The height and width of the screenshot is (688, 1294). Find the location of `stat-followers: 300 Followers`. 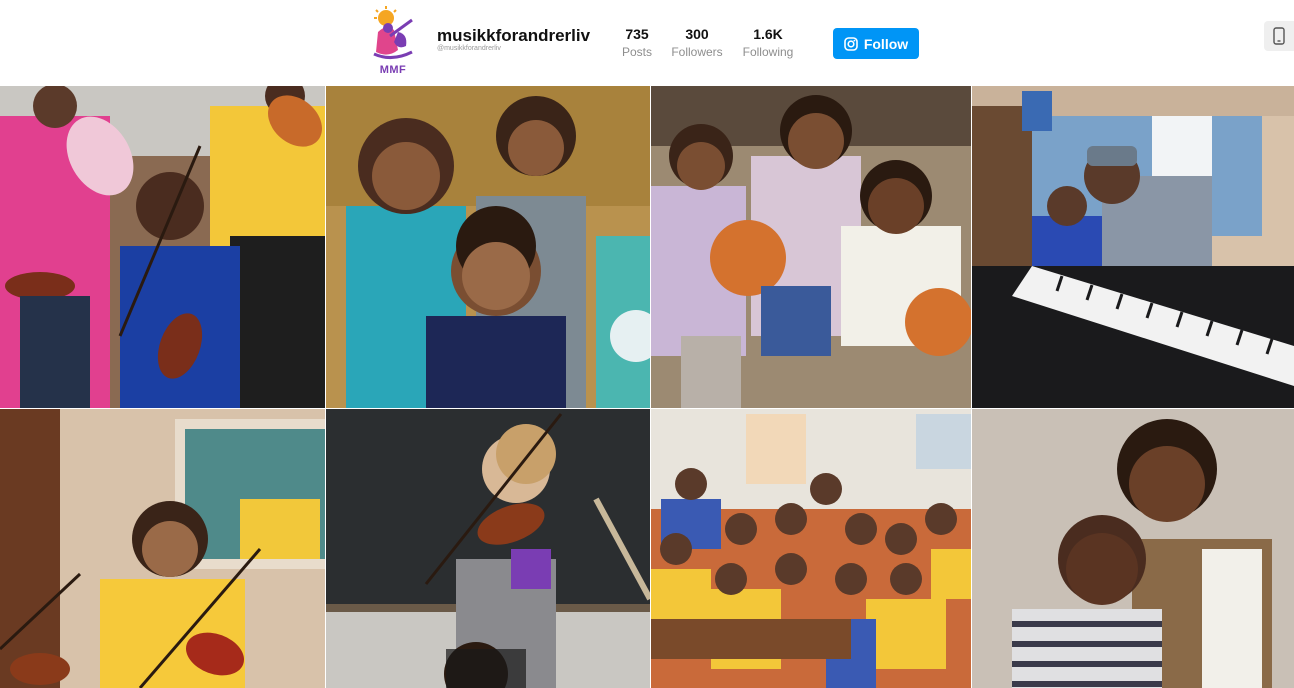

stat-followers: 300 Followers is located at coordinates (697, 42).